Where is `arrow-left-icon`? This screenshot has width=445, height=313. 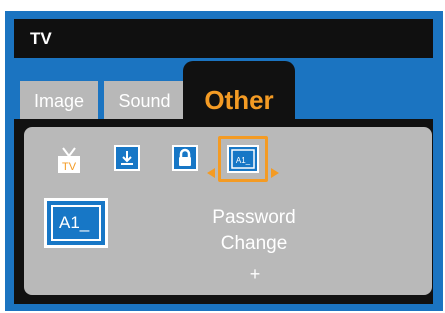 arrow-left-icon is located at coordinates (211, 174).